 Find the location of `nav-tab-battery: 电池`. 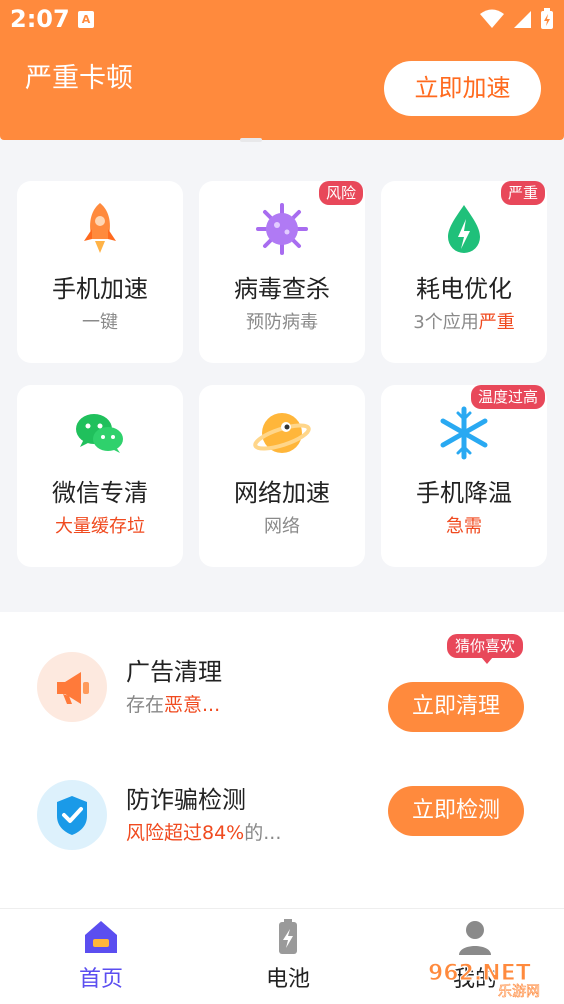

nav-tab-battery: 电池 is located at coordinates (288, 956).